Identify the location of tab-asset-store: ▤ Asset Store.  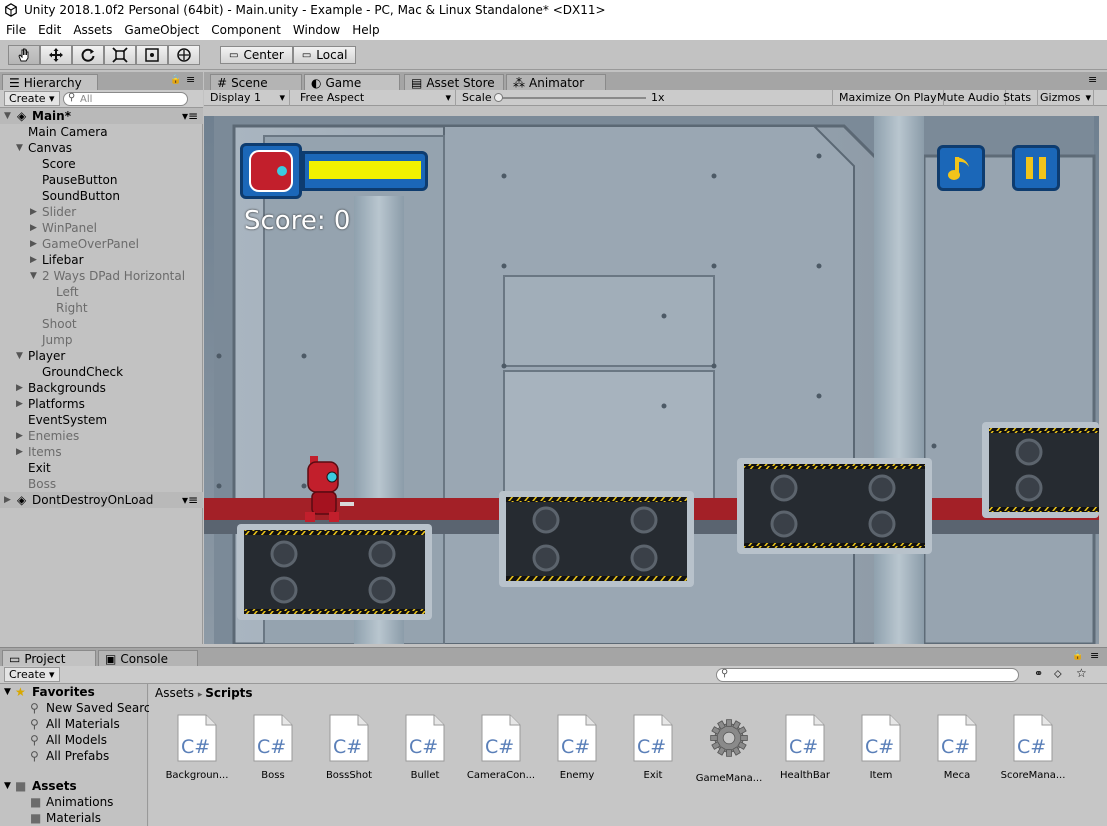
(454, 82).